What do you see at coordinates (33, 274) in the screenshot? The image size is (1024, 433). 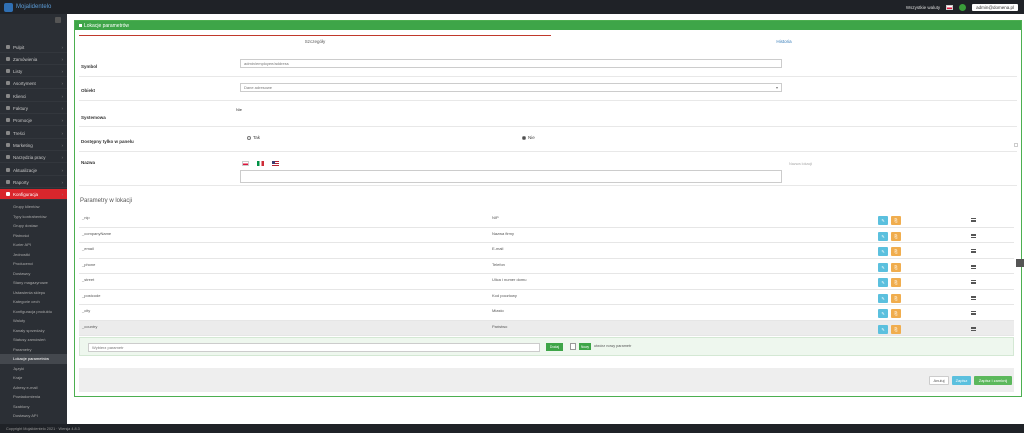 I see `sidebar-subitem: Dostawcy` at bounding box center [33, 274].